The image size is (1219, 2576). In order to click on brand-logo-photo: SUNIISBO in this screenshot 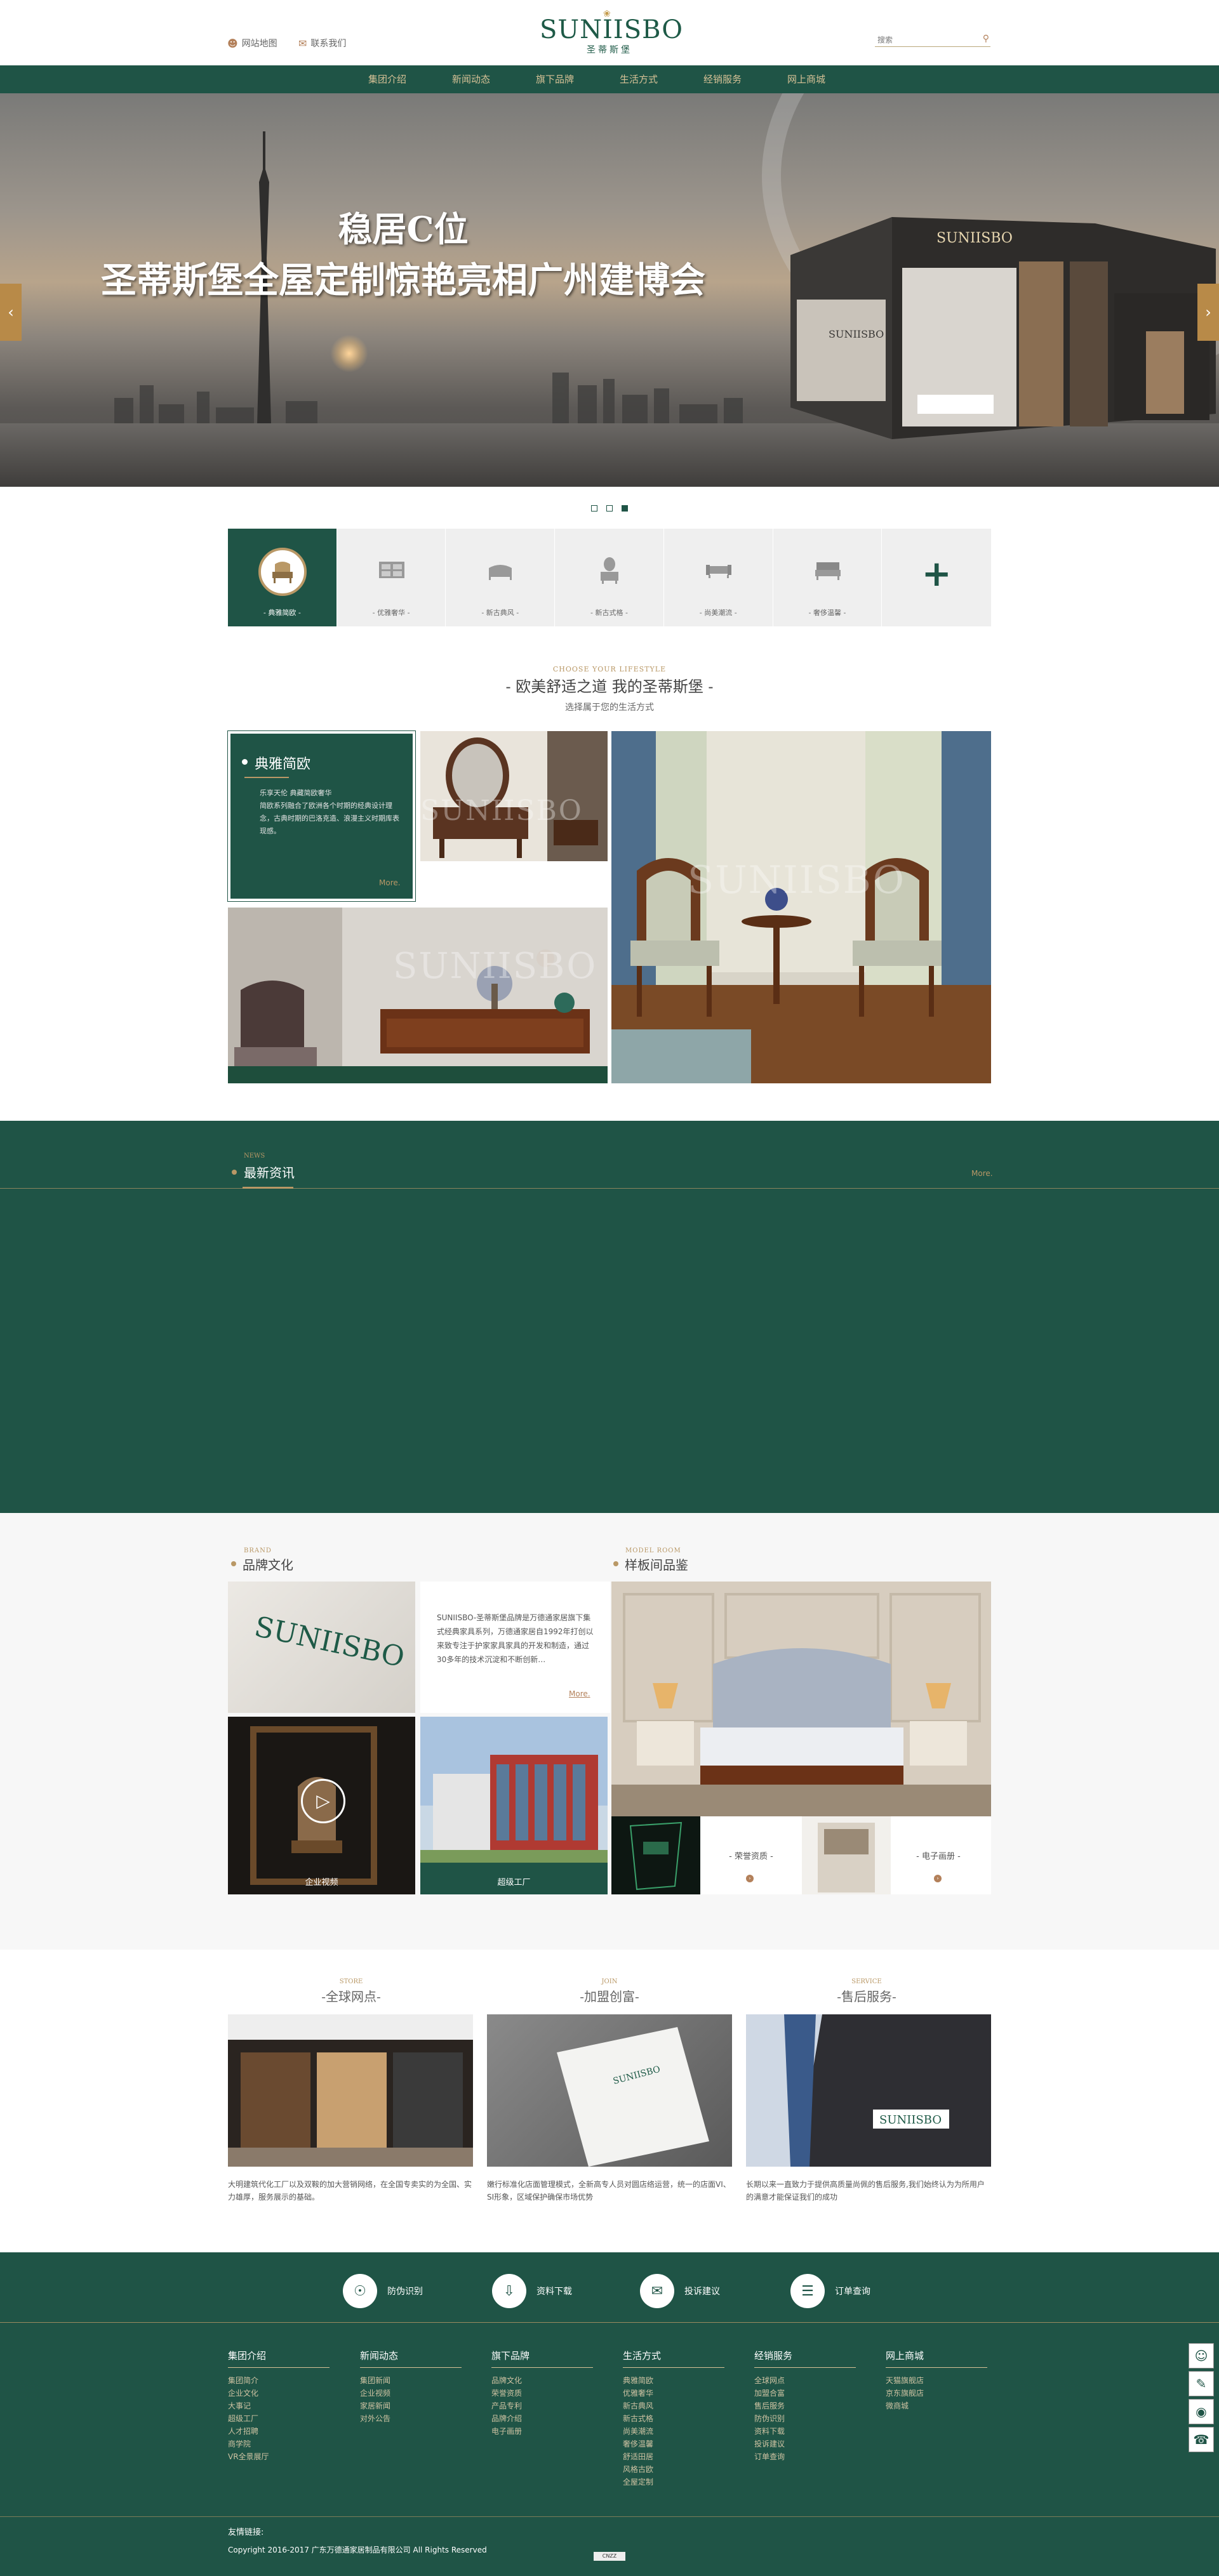, I will do `click(321, 1648)`.